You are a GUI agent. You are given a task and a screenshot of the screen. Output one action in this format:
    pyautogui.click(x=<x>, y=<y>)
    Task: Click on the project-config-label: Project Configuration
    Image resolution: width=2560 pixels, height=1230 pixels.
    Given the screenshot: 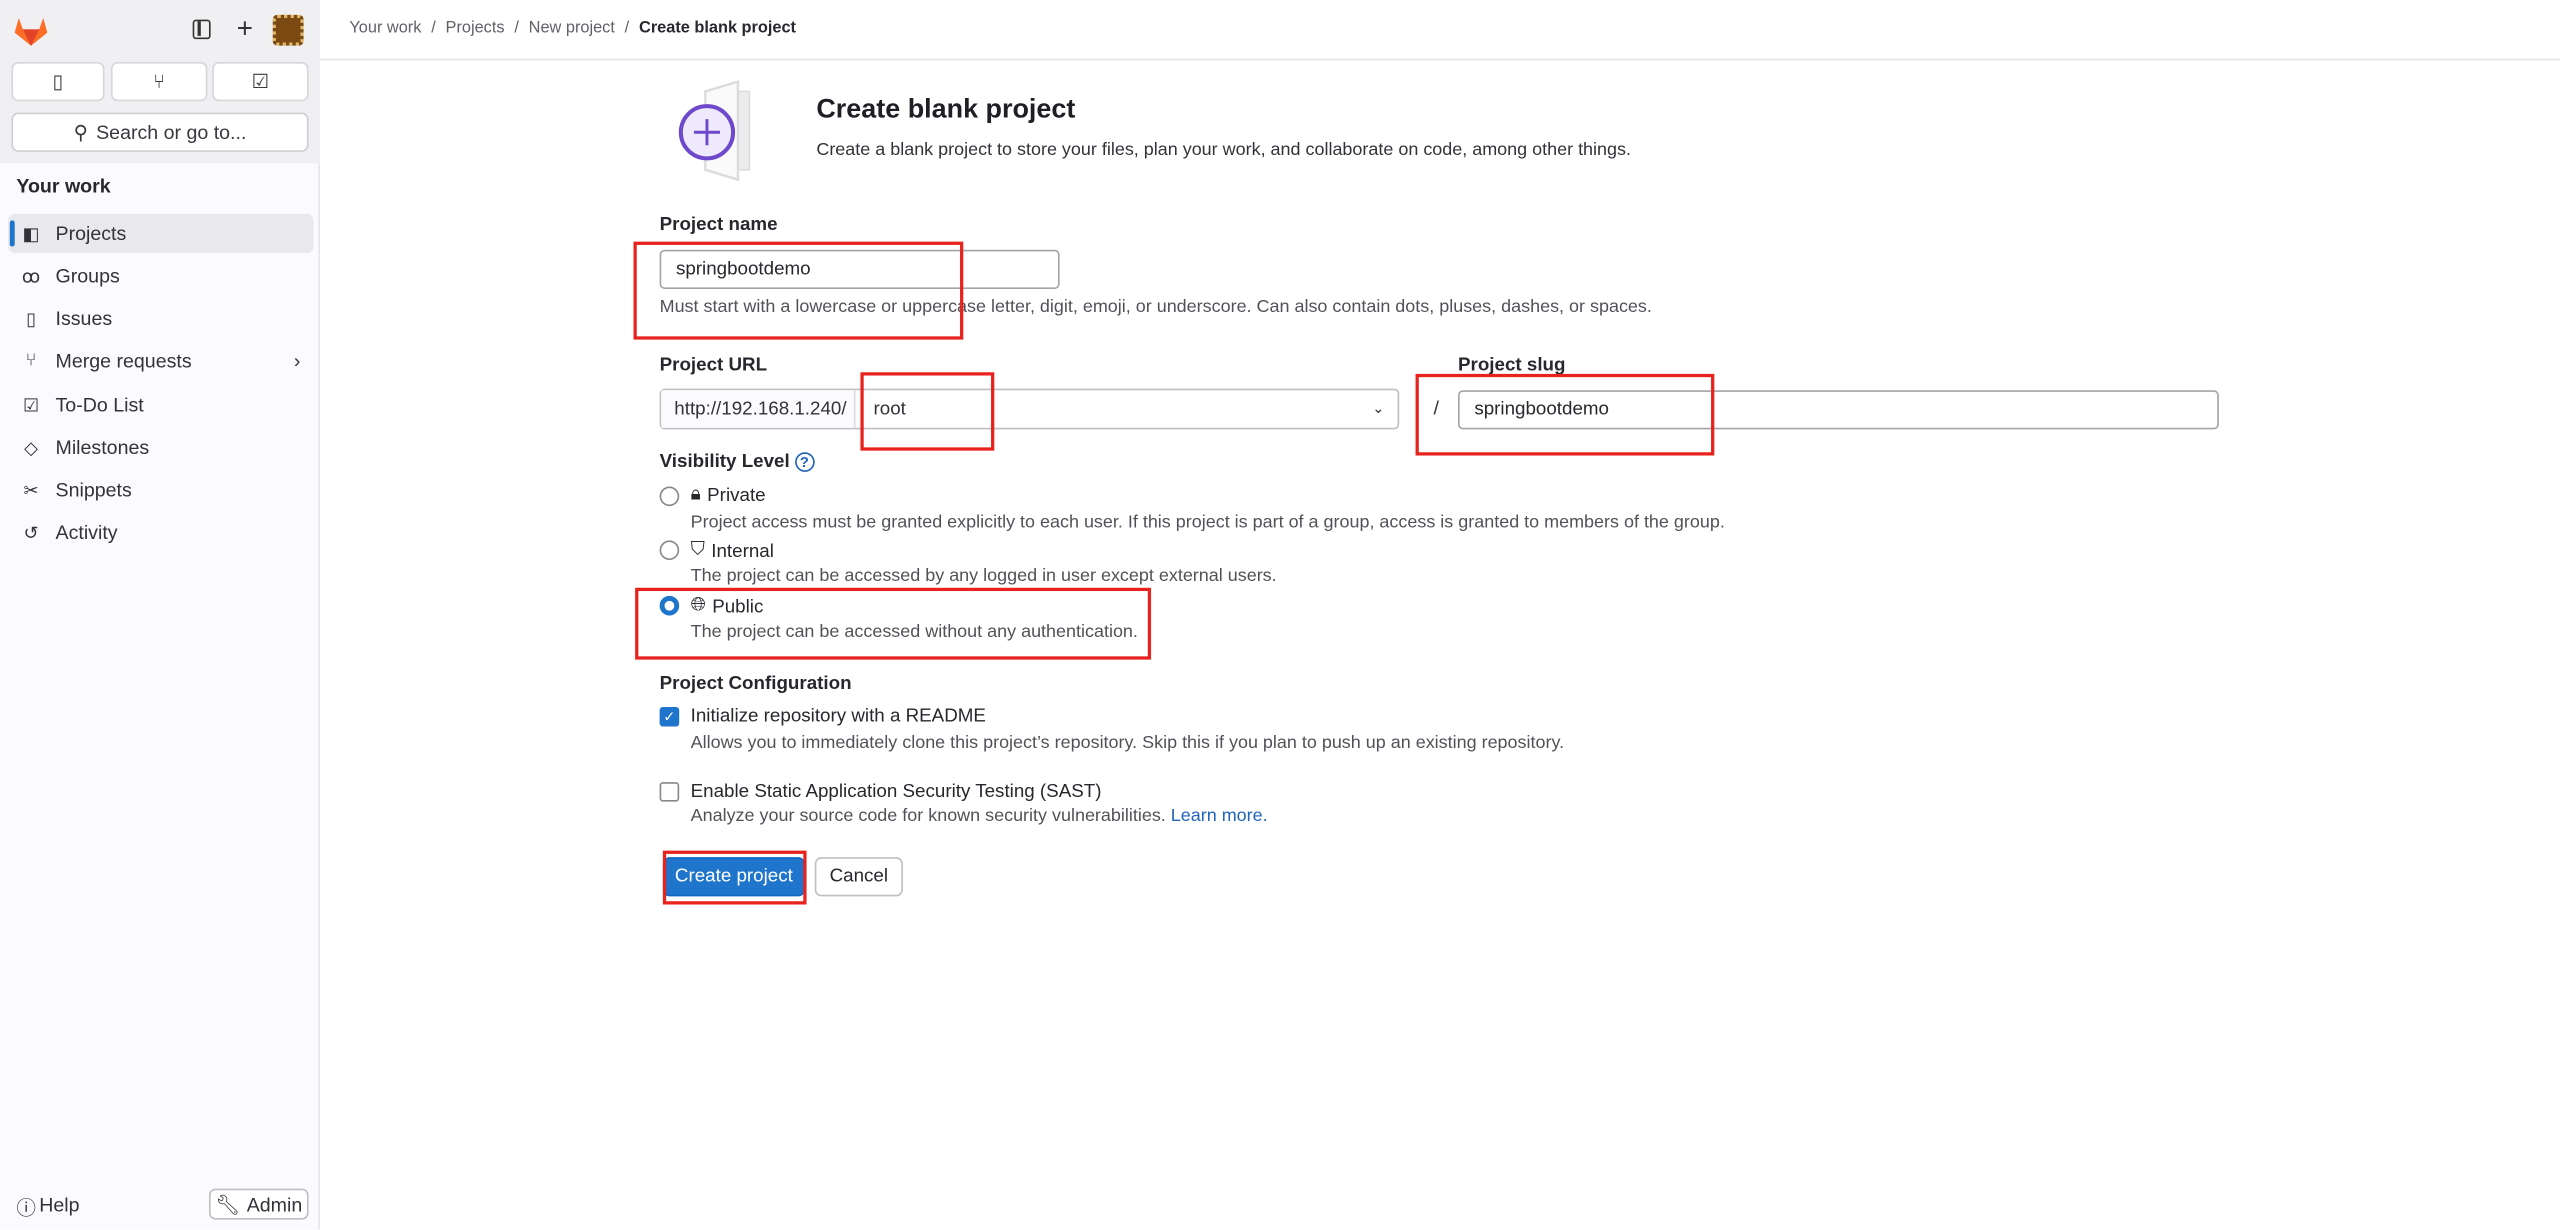 What is the action you would take?
    pyautogui.click(x=755, y=684)
    